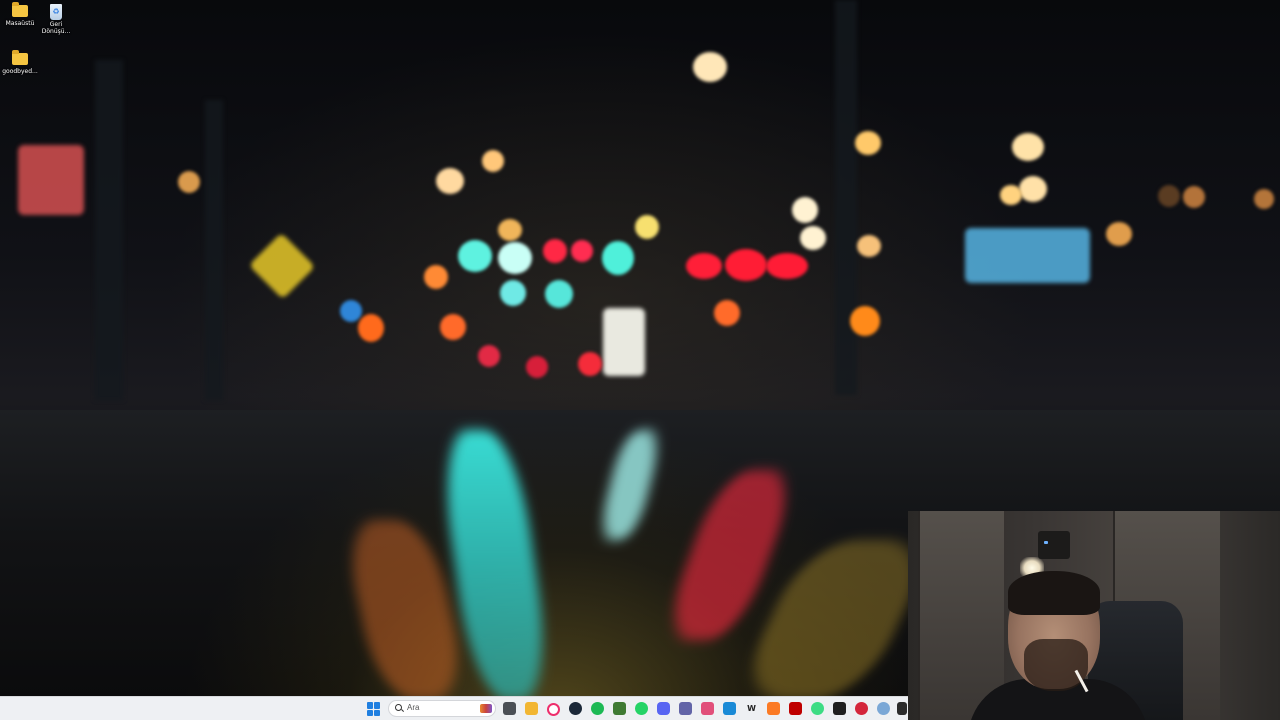 The height and width of the screenshot is (720, 1280). What do you see at coordinates (20, 23) in the screenshot?
I see `desktop-icon-label: Masaüstü` at bounding box center [20, 23].